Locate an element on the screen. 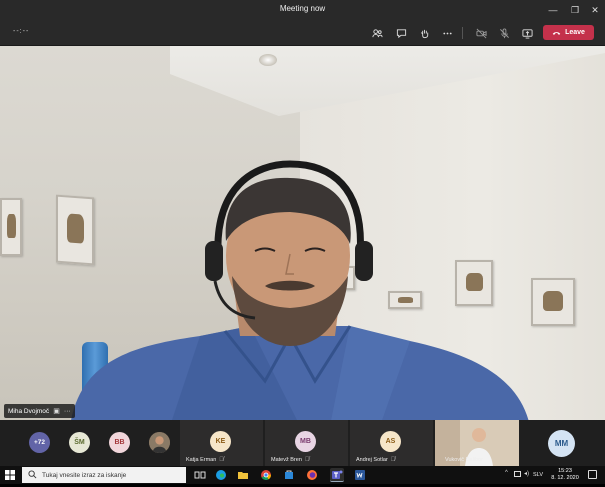  leave-label: Leave is located at coordinates (575, 32).